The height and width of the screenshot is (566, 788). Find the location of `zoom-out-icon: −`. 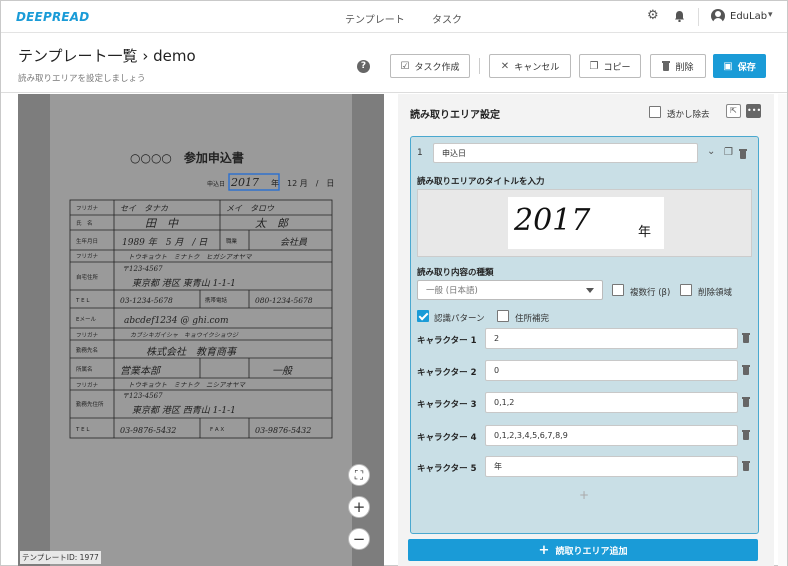

zoom-out-icon: − is located at coordinates (359, 539).